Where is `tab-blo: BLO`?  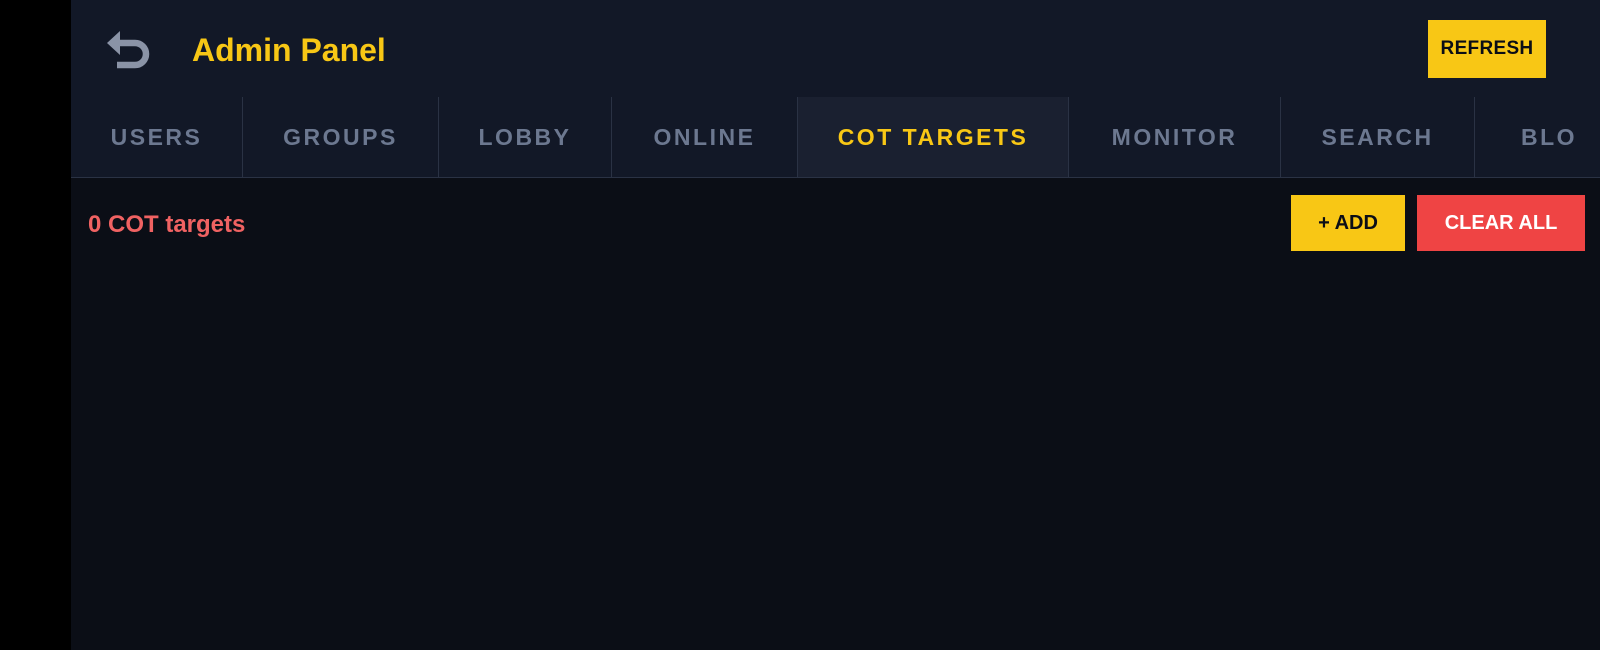 tab-blo: BLO is located at coordinates (1537, 137).